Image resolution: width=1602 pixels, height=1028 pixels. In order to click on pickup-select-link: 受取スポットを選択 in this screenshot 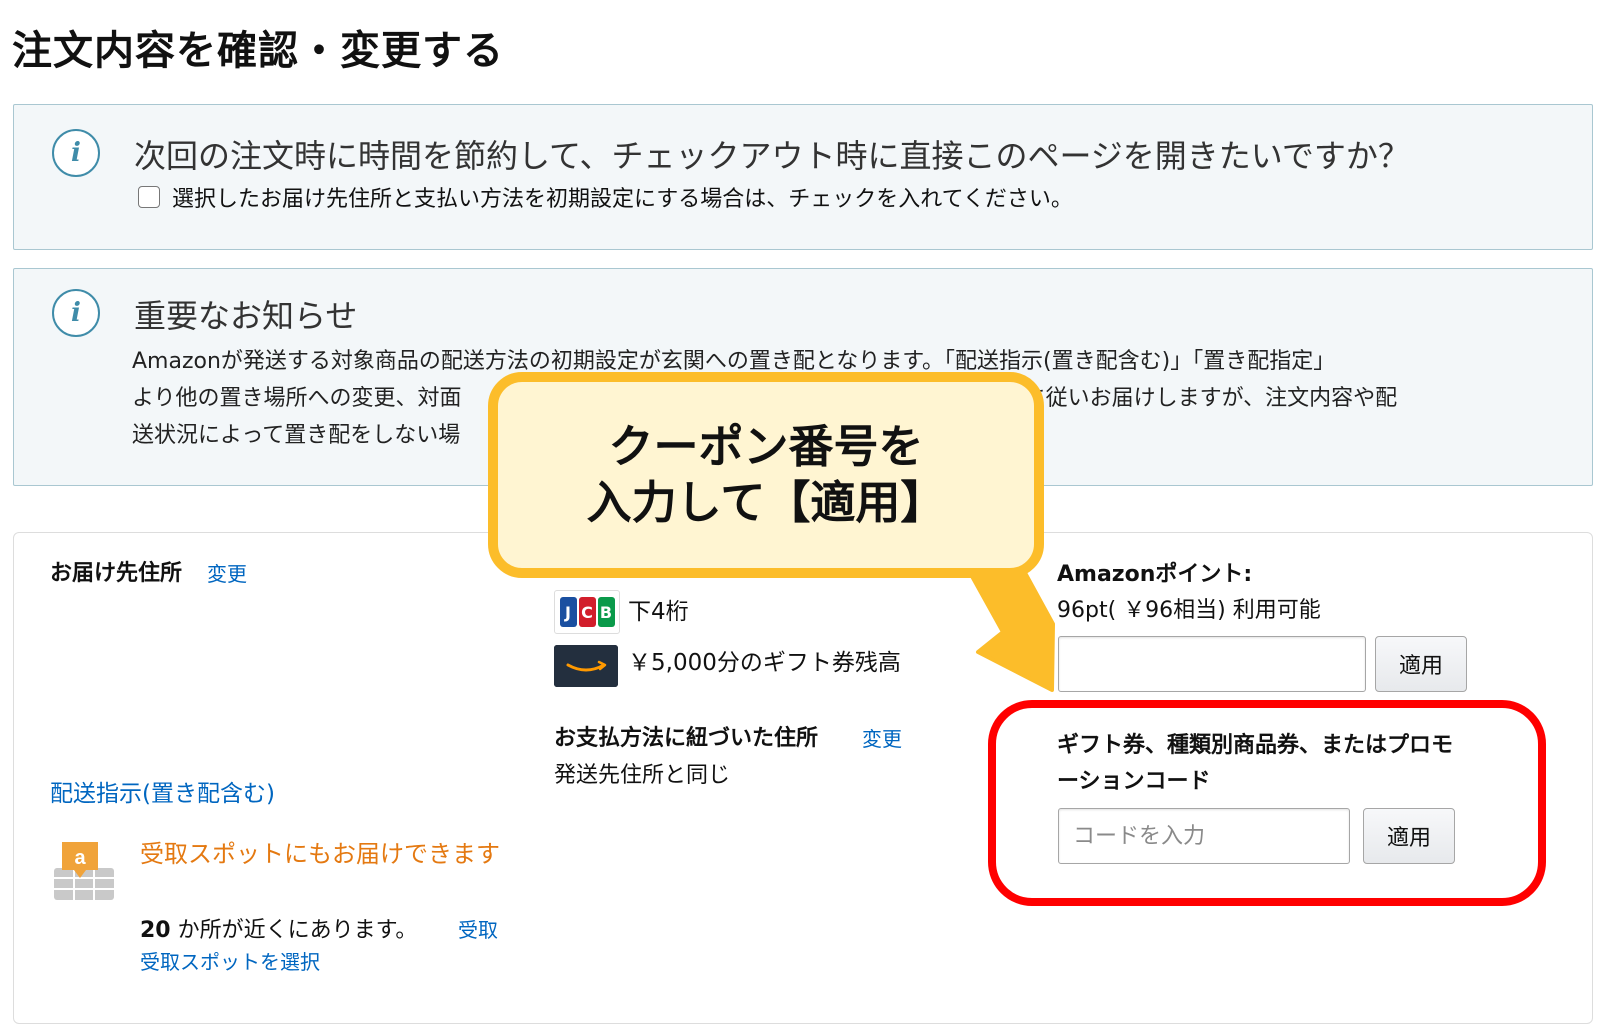, I will do `click(230, 960)`.